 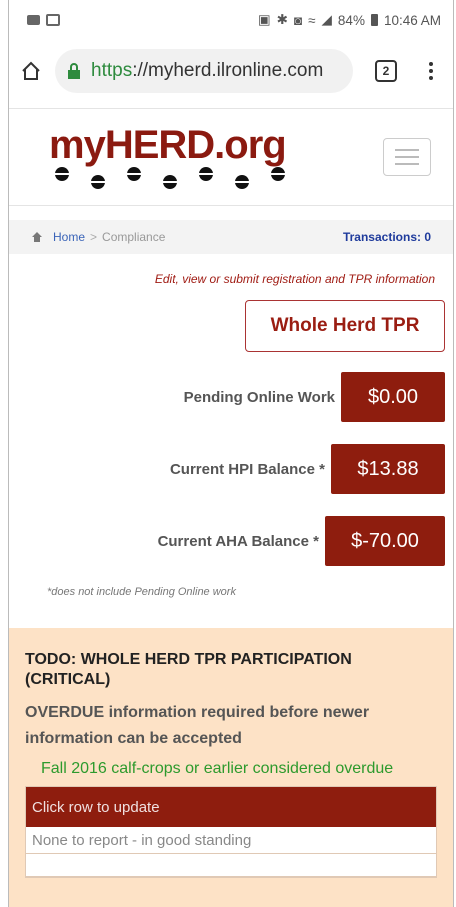 I want to click on battery-icon, so click(x=374, y=20).